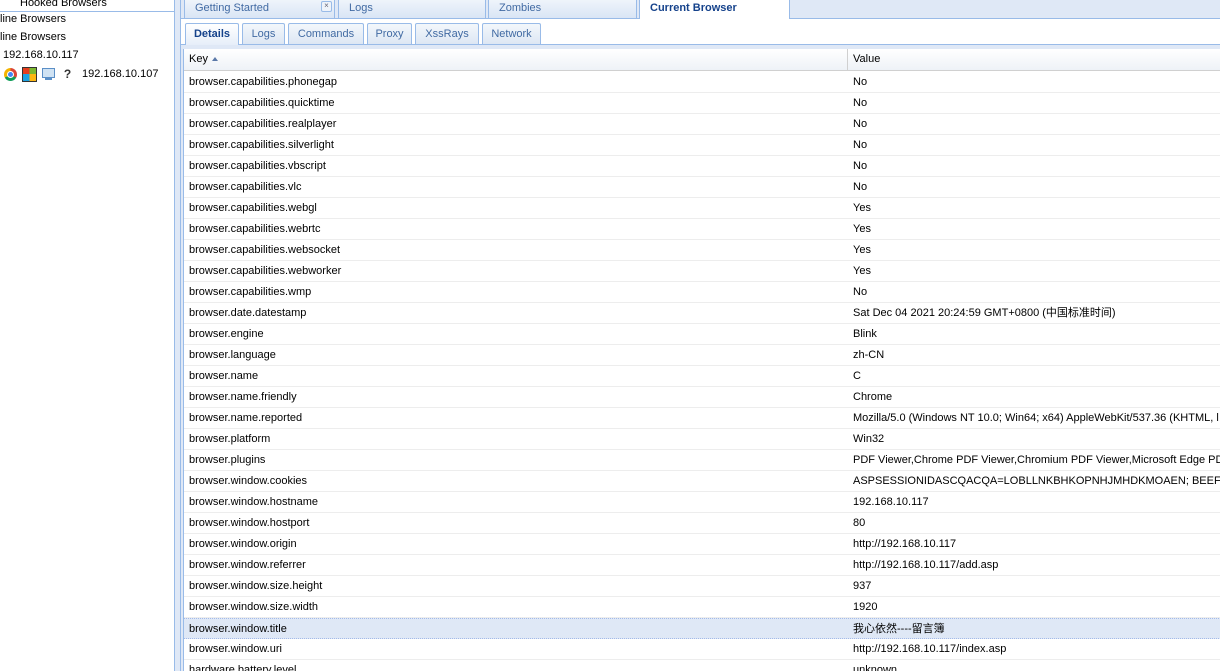 The width and height of the screenshot is (1220, 671). I want to click on value-cell: zh-CN, so click(869, 355).